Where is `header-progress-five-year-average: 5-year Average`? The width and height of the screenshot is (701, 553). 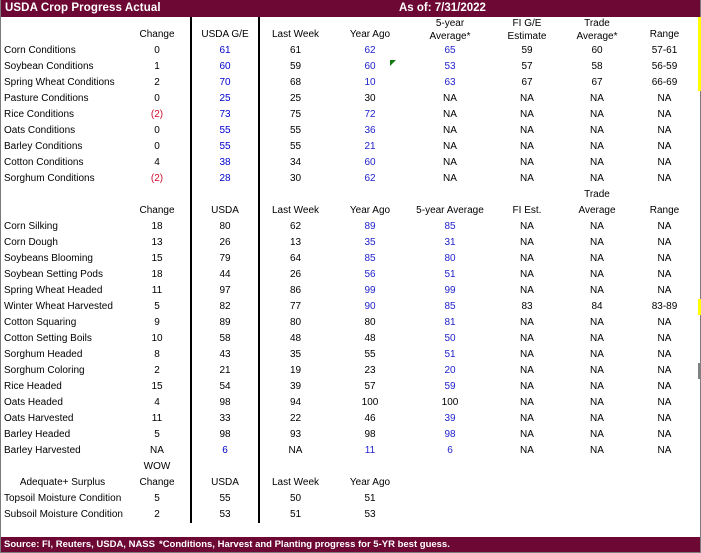
header-progress-five-year-average: 5-year Average is located at coordinates (450, 210).